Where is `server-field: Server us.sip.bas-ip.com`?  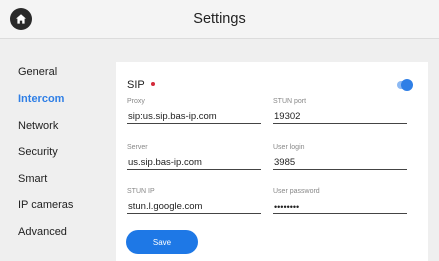 server-field: Server us.sip.bas-ip.com is located at coordinates (194, 156).